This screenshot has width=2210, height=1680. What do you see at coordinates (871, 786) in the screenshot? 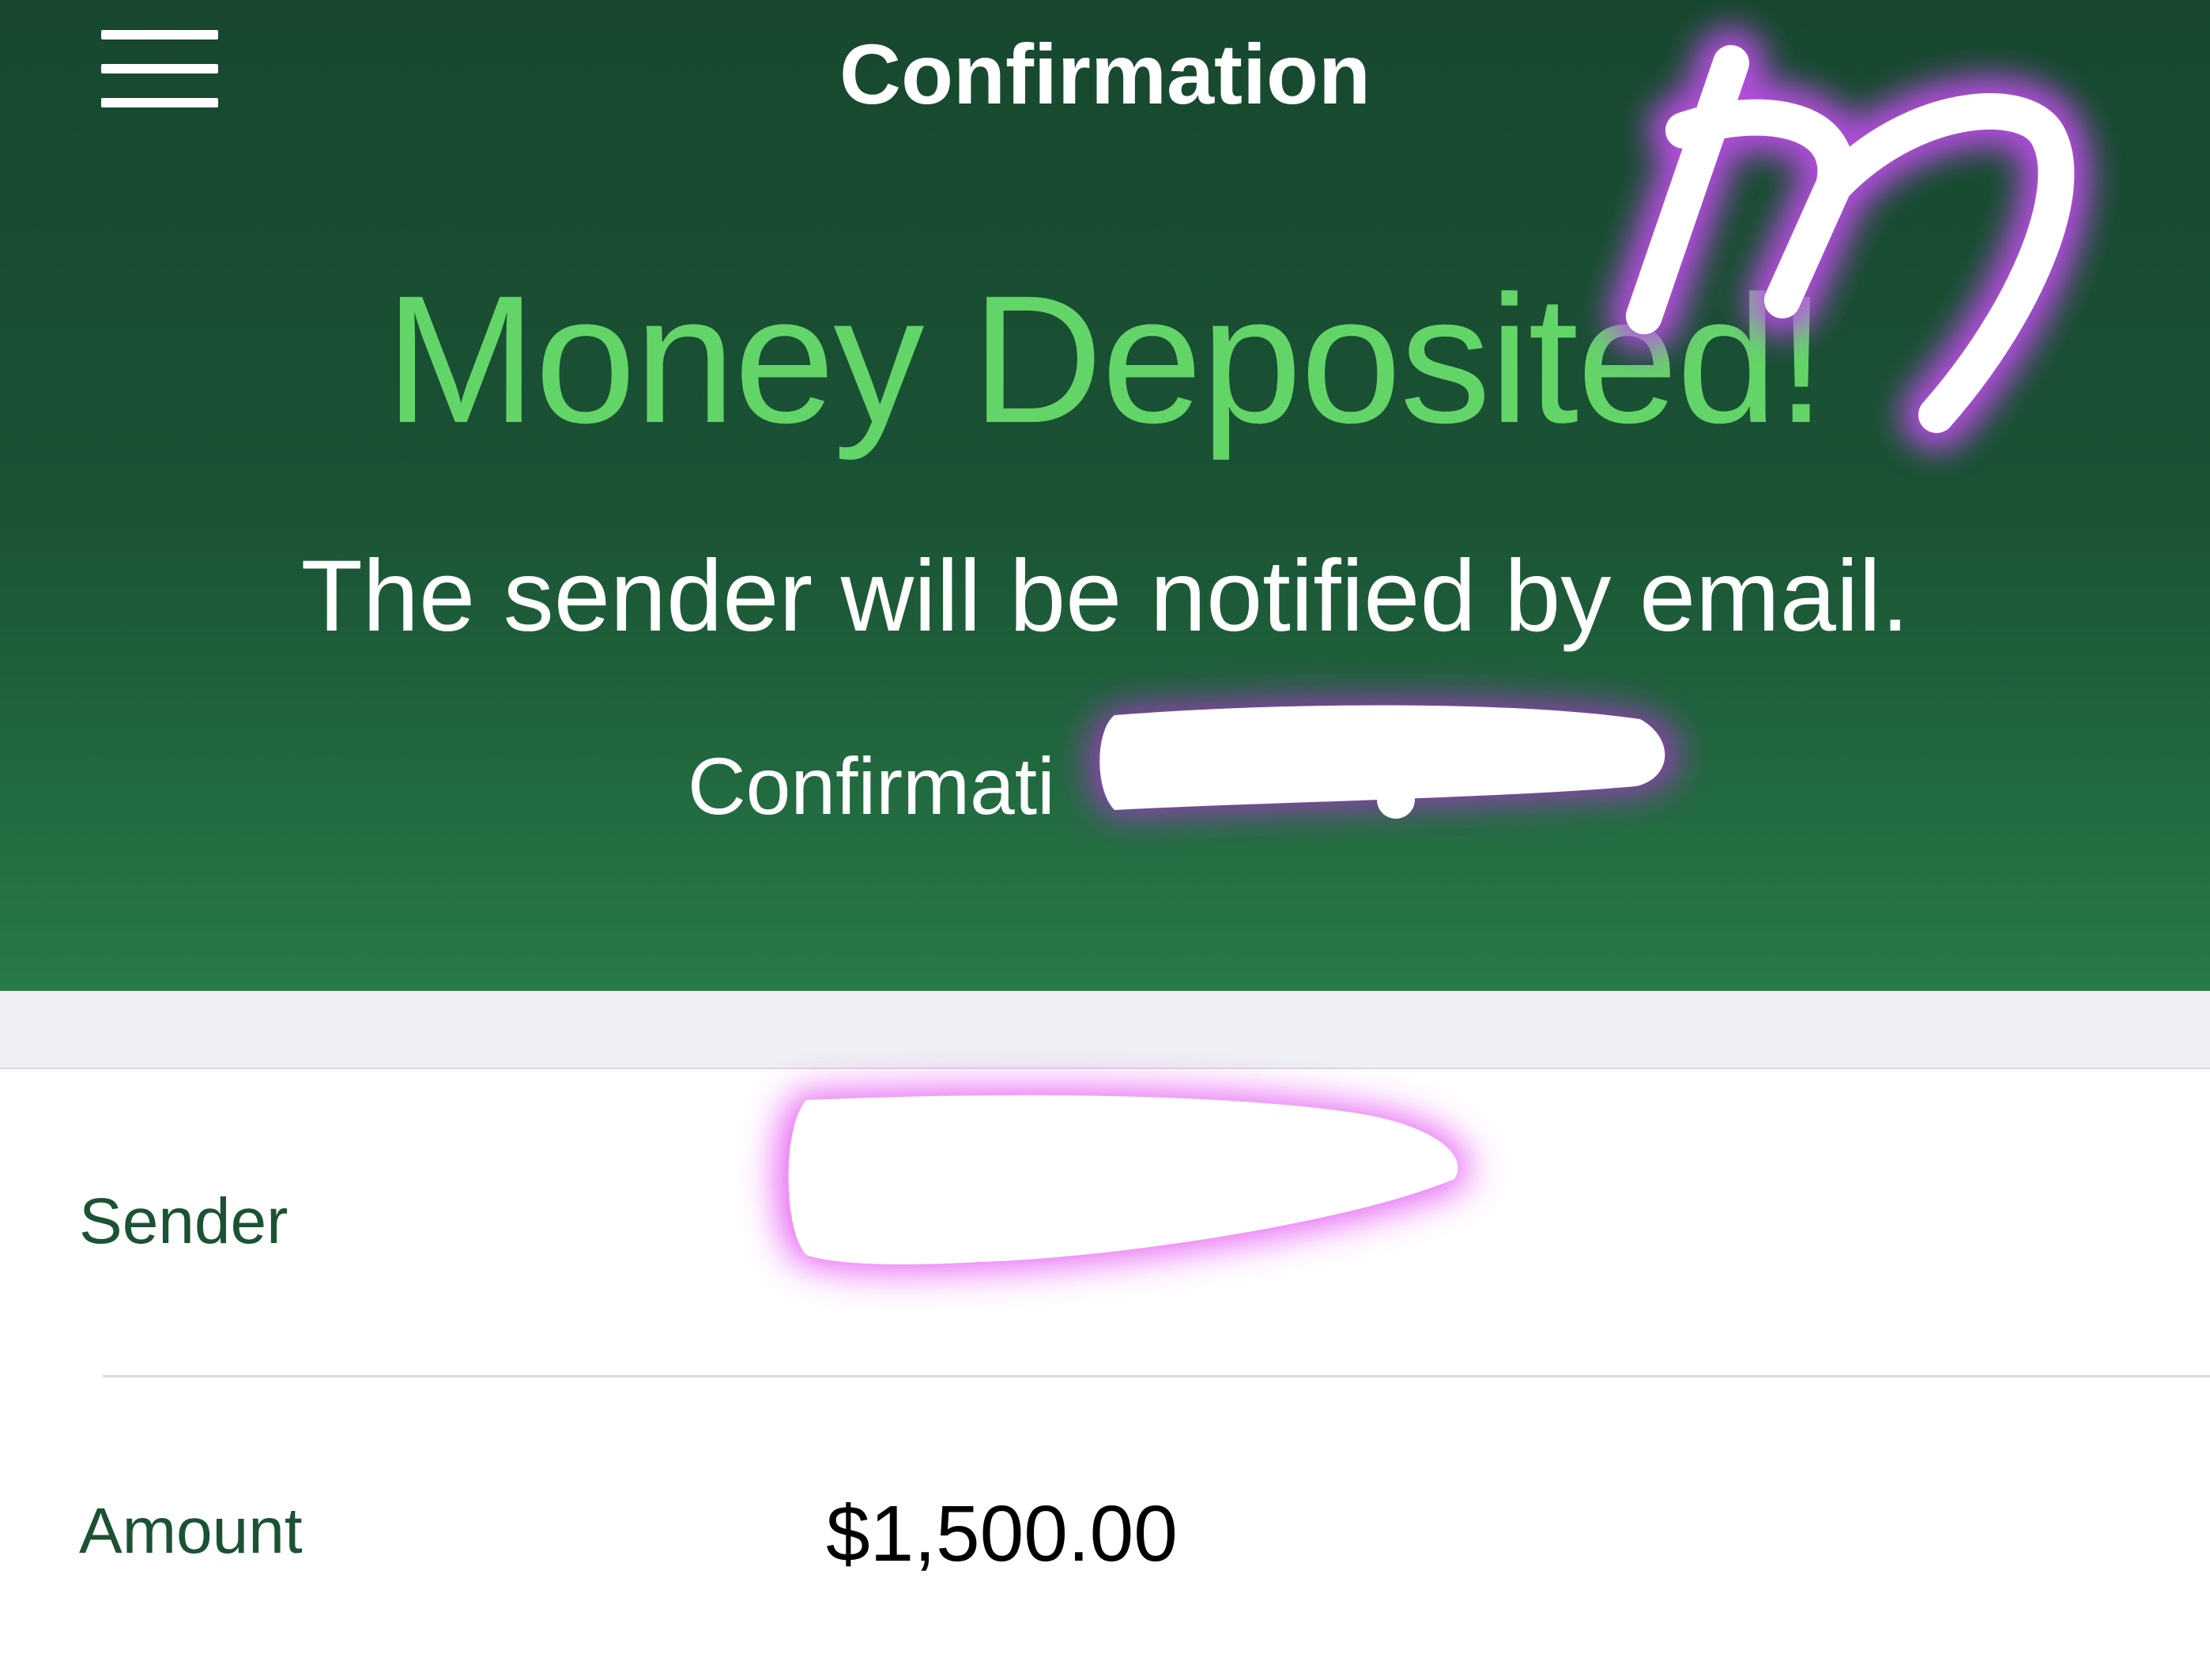
I see `confirmation-number: Confirmati` at bounding box center [871, 786].